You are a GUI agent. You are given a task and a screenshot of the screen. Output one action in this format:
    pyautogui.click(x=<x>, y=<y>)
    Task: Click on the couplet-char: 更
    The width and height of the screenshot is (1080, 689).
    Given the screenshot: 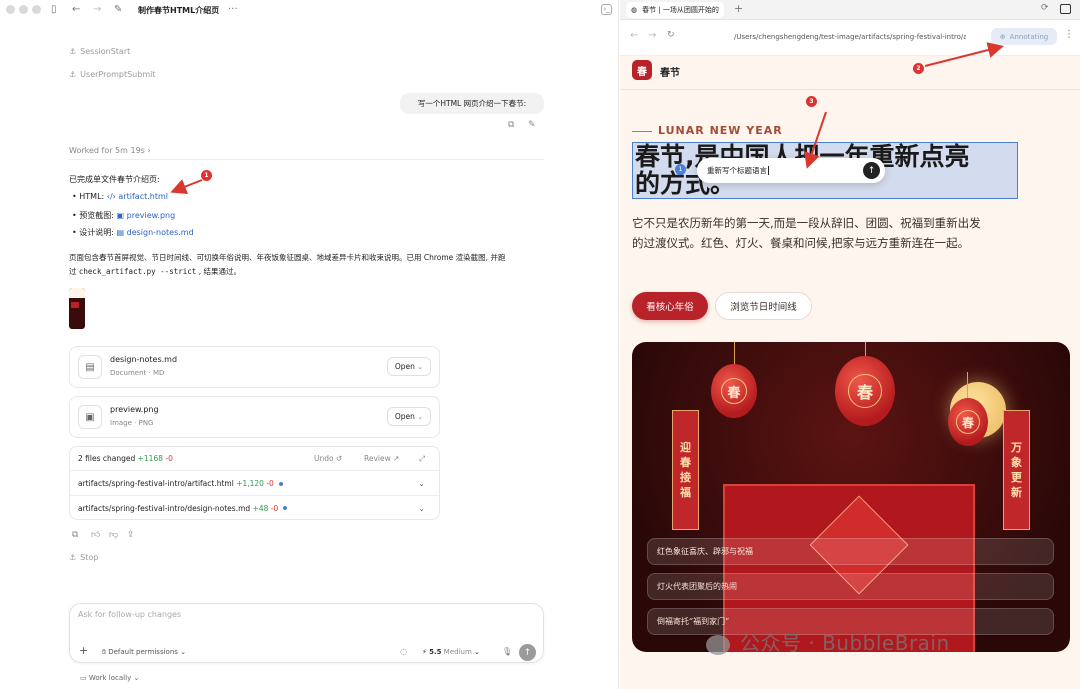 What is the action you would take?
    pyautogui.click(x=1016, y=477)
    